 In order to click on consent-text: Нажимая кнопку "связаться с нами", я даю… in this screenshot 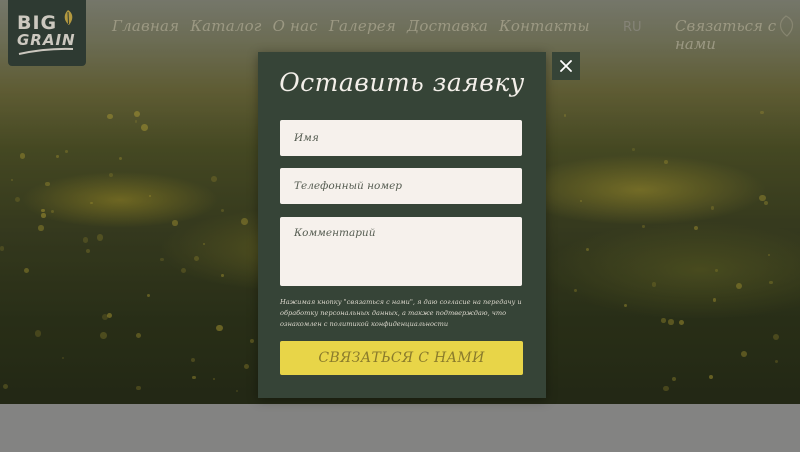, I will do `click(401, 313)`.